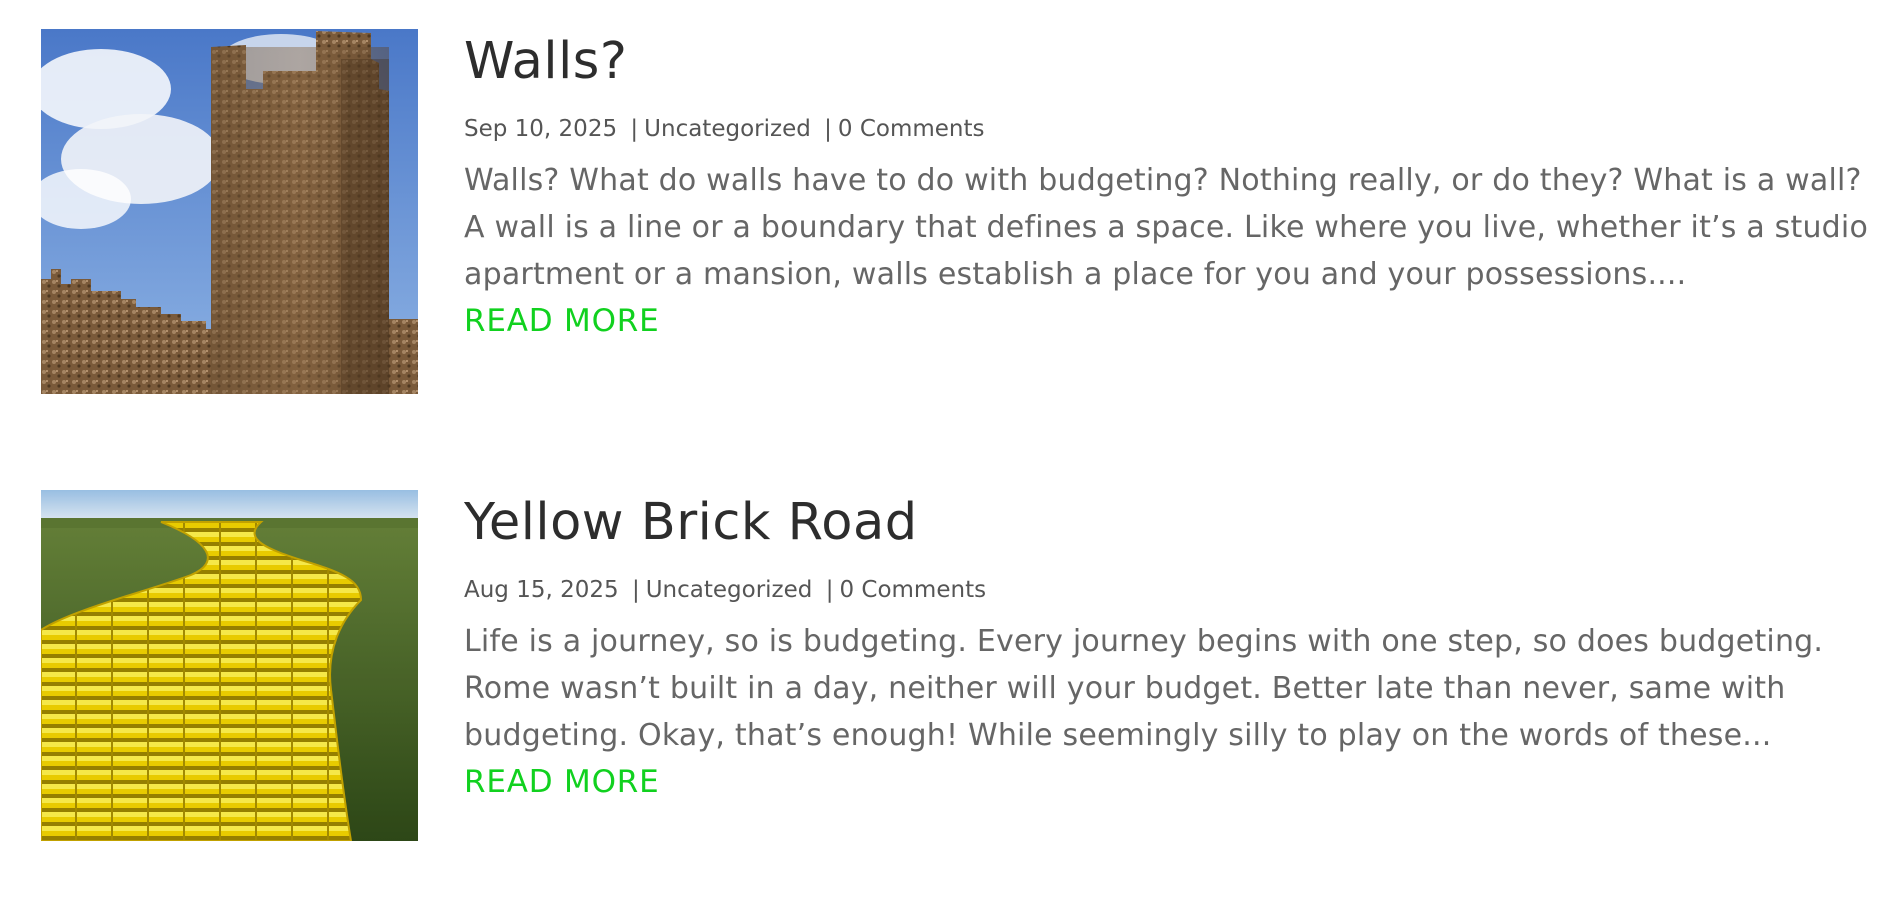  I want to click on post-thumbnail-yellow-brick-road, so click(229, 665).